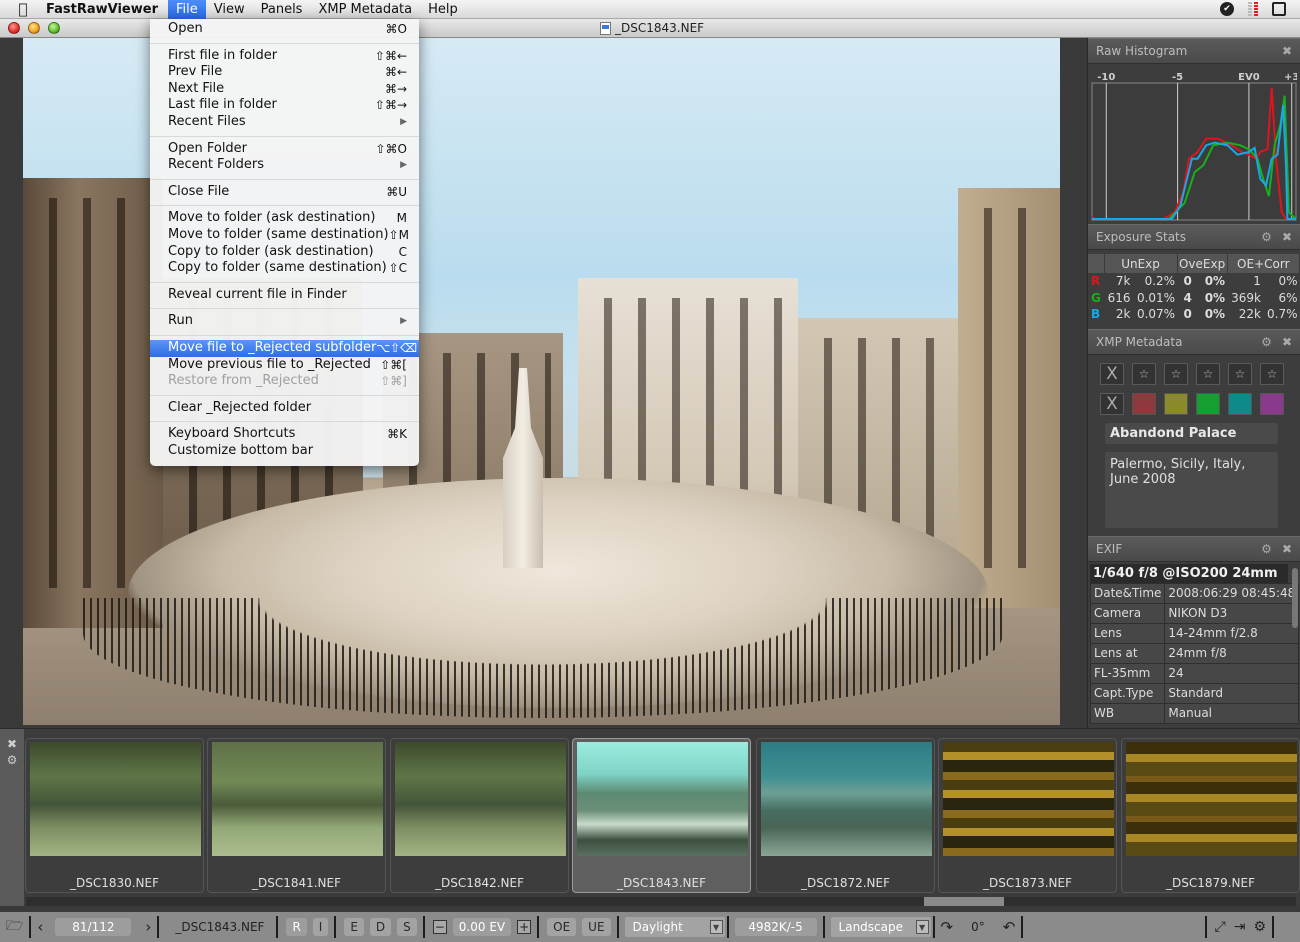 The width and height of the screenshot is (1300, 942). What do you see at coordinates (1295, 597) in the screenshot?
I see `exif-scrollbar` at bounding box center [1295, 597].